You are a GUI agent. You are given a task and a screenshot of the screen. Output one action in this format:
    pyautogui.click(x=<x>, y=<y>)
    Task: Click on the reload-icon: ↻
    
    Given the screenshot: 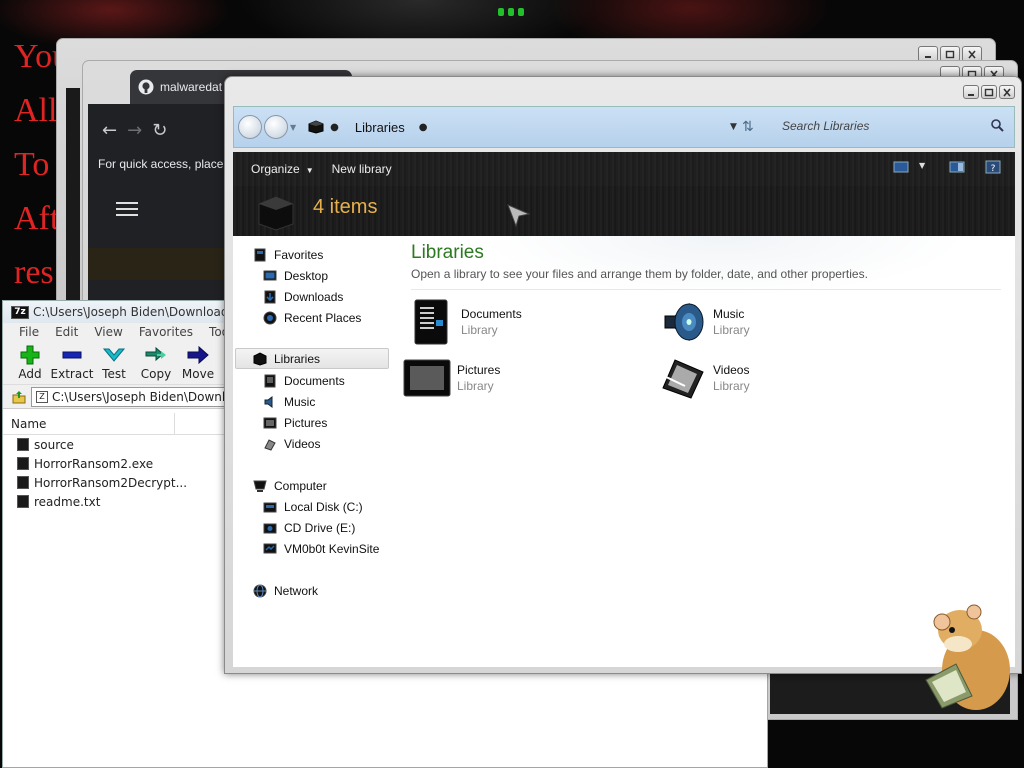 What is the action you would take?
    pyautogui.click(x=159, y=130)
    